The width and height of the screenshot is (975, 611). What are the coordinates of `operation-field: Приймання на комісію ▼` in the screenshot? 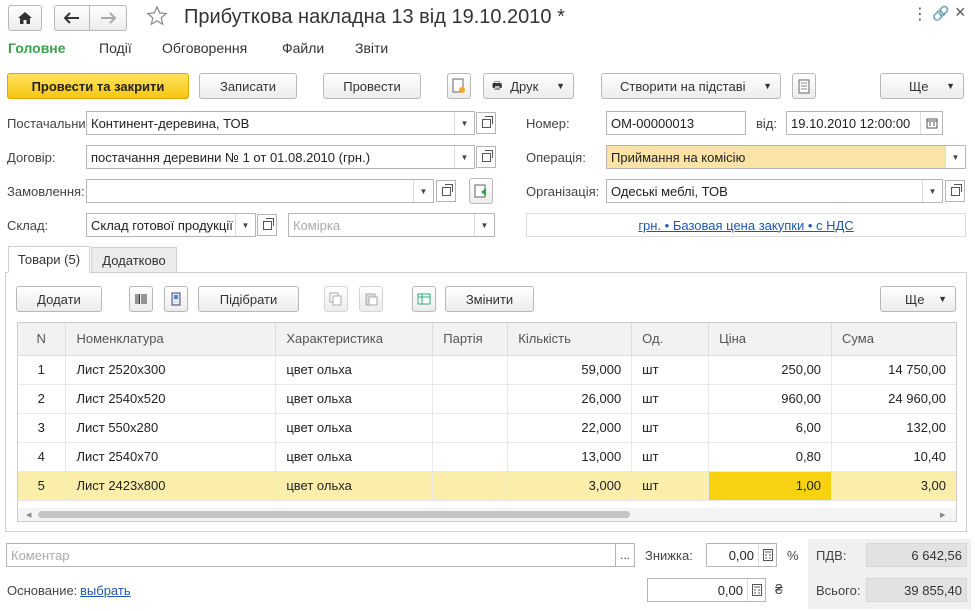 It's located at (786, 157).